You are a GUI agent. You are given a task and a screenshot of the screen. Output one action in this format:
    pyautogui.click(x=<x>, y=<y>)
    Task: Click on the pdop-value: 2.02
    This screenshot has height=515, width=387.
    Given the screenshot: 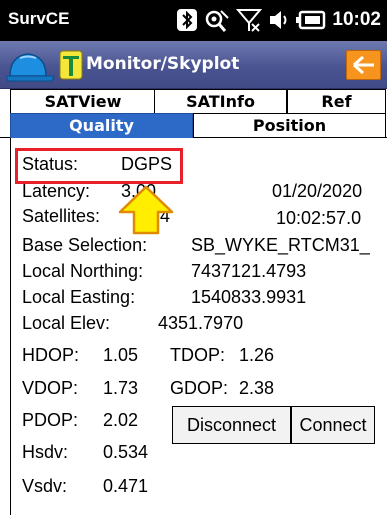 What is the action you would take?
    pyautogui.click(x=121, y=420)
    